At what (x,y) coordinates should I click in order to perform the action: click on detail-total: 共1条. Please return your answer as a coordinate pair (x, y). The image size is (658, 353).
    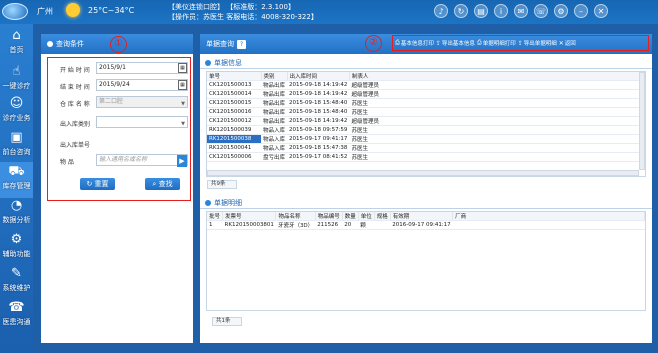
    Looking at the image, I should click on (227, 321).